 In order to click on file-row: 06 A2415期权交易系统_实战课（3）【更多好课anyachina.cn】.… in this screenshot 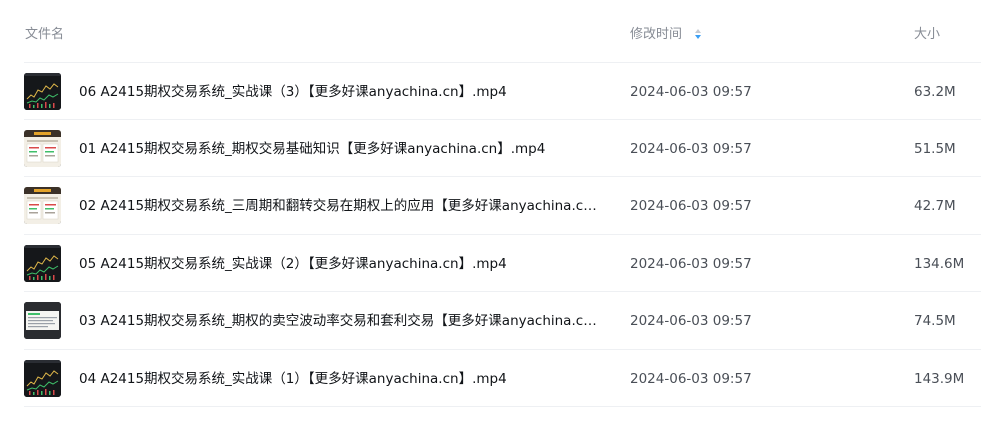, I will do `click(502, 91)`.